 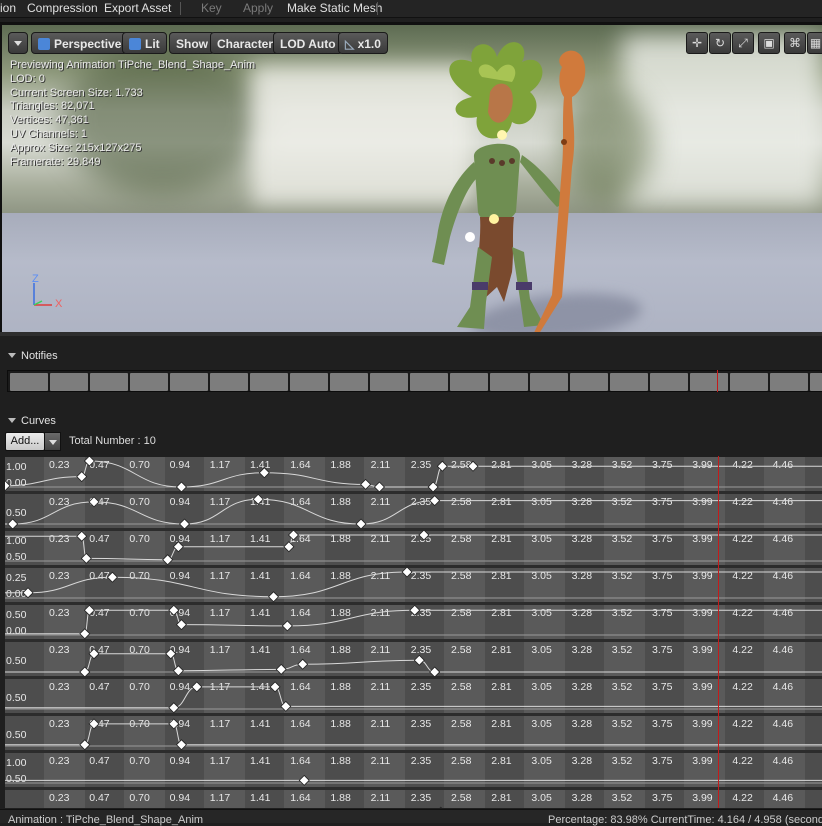 What do you see at coordinates (32, 421) in the screenshot?
I see `curves-header: Curves` at bounding box center [32, 421].